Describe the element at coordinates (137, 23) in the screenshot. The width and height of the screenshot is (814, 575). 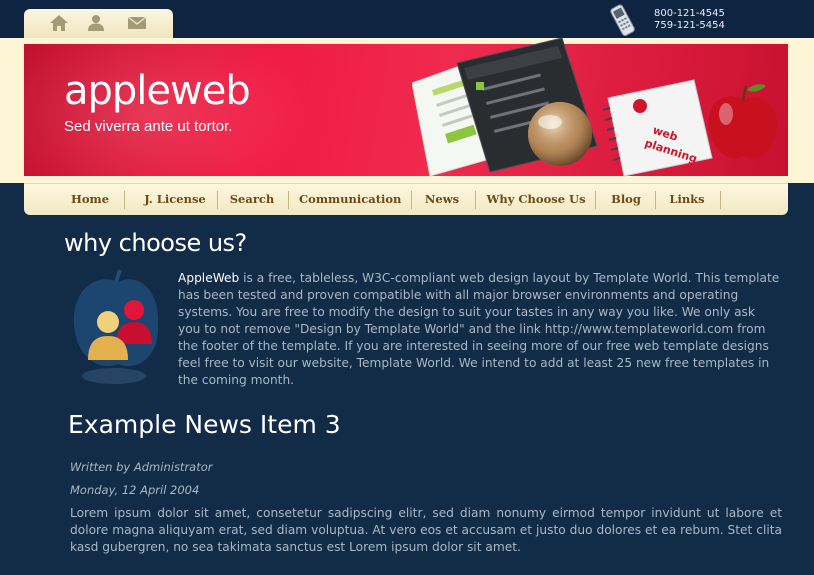
I see `mail-icon` at that location.